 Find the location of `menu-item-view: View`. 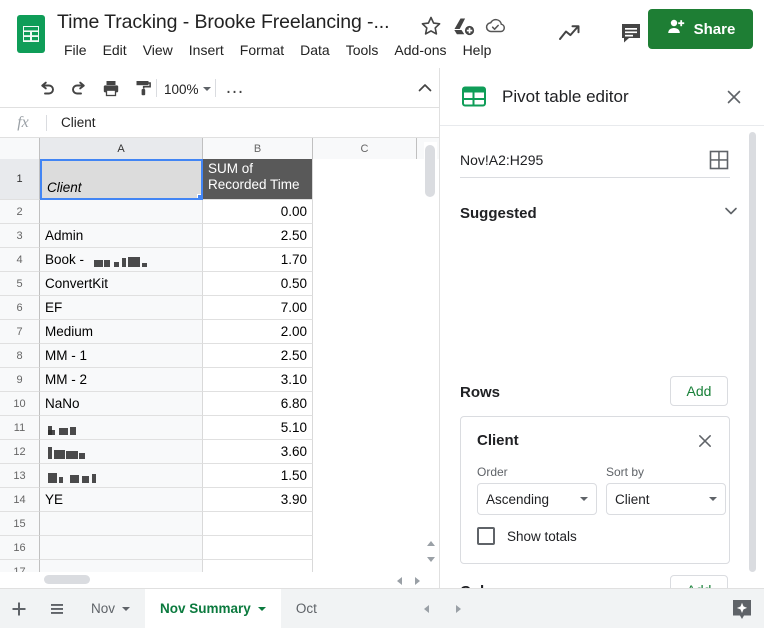

menu-item-view: View is located at coordinates (158, 50).